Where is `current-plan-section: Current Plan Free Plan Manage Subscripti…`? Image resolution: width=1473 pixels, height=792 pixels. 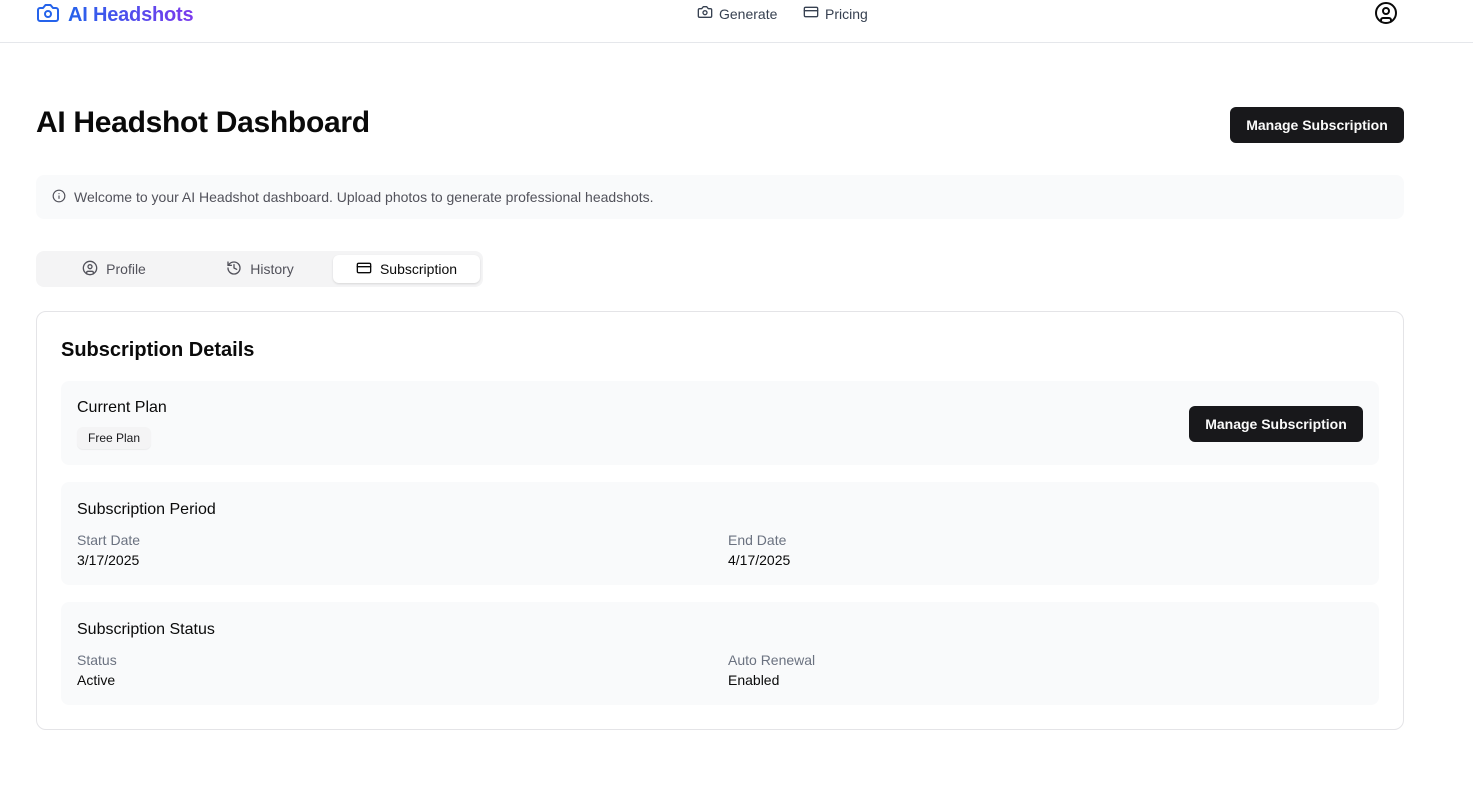
current-plan-section: Current Plan Free Plan Manage Subscripti… is located at coordinates (720, 423).